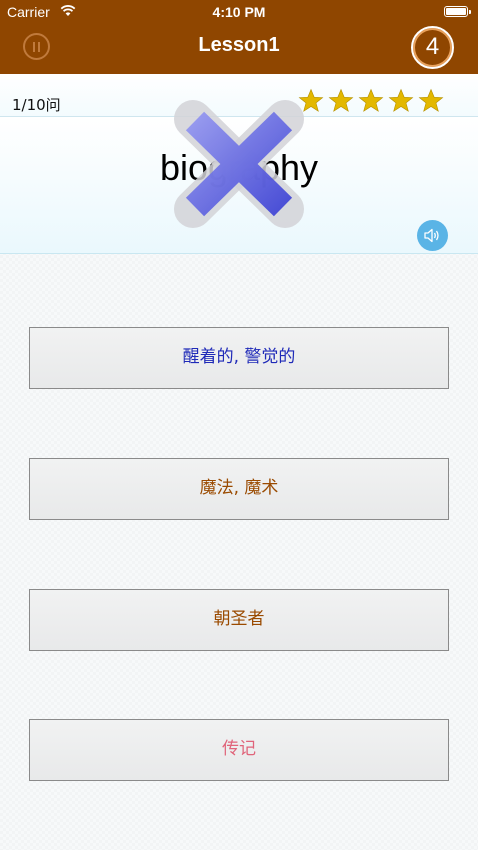 This screenshot has width=478, height=850. Describe the element at coordinates (457, 11) in the screenshot. I see `battery-icon` at that location.